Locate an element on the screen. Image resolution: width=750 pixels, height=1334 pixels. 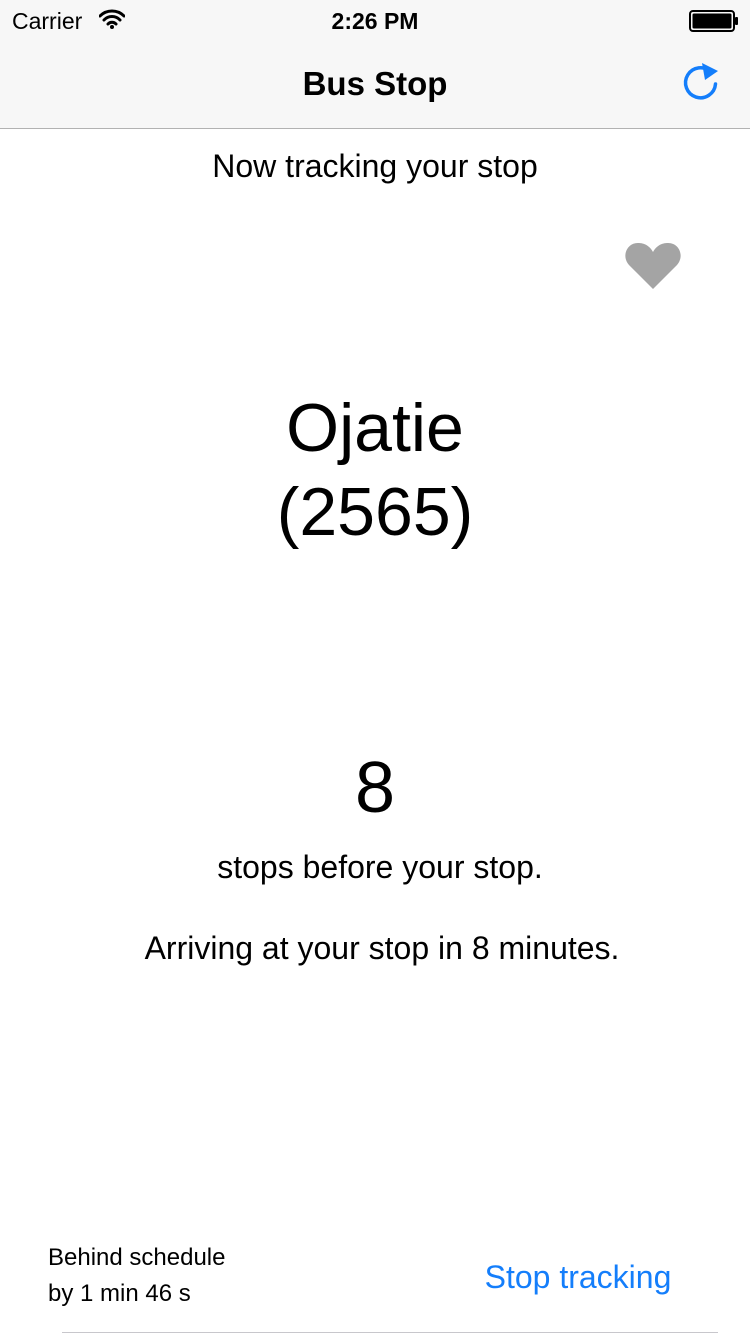
status-bar: Carrier 2:26 PM is located at coordinates (375, 20).